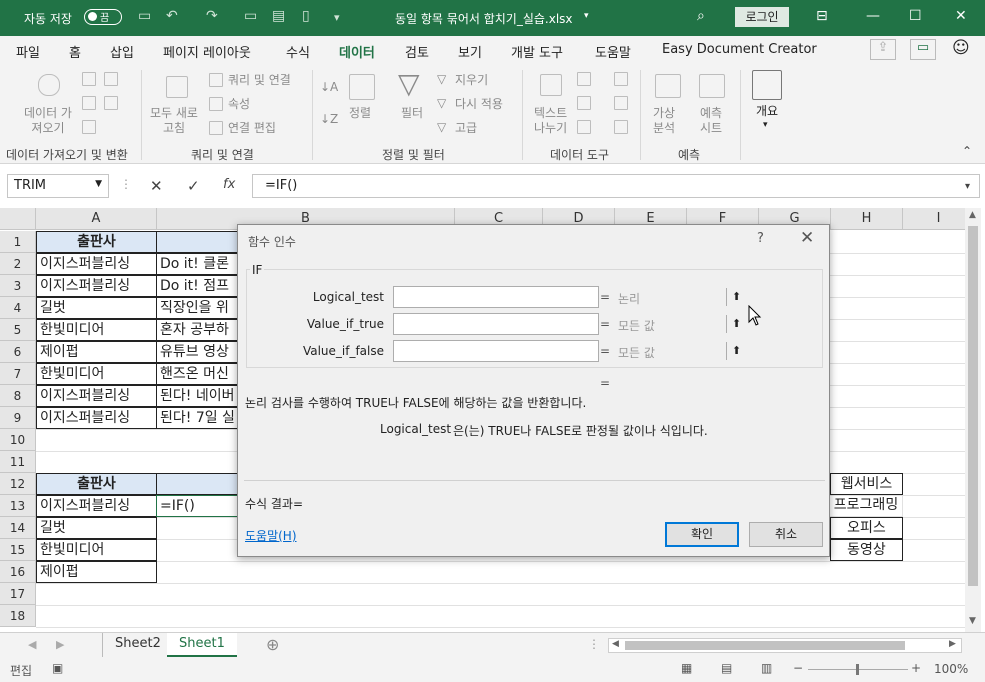  I want to click on row-header-18: 18, so click(18, 616).